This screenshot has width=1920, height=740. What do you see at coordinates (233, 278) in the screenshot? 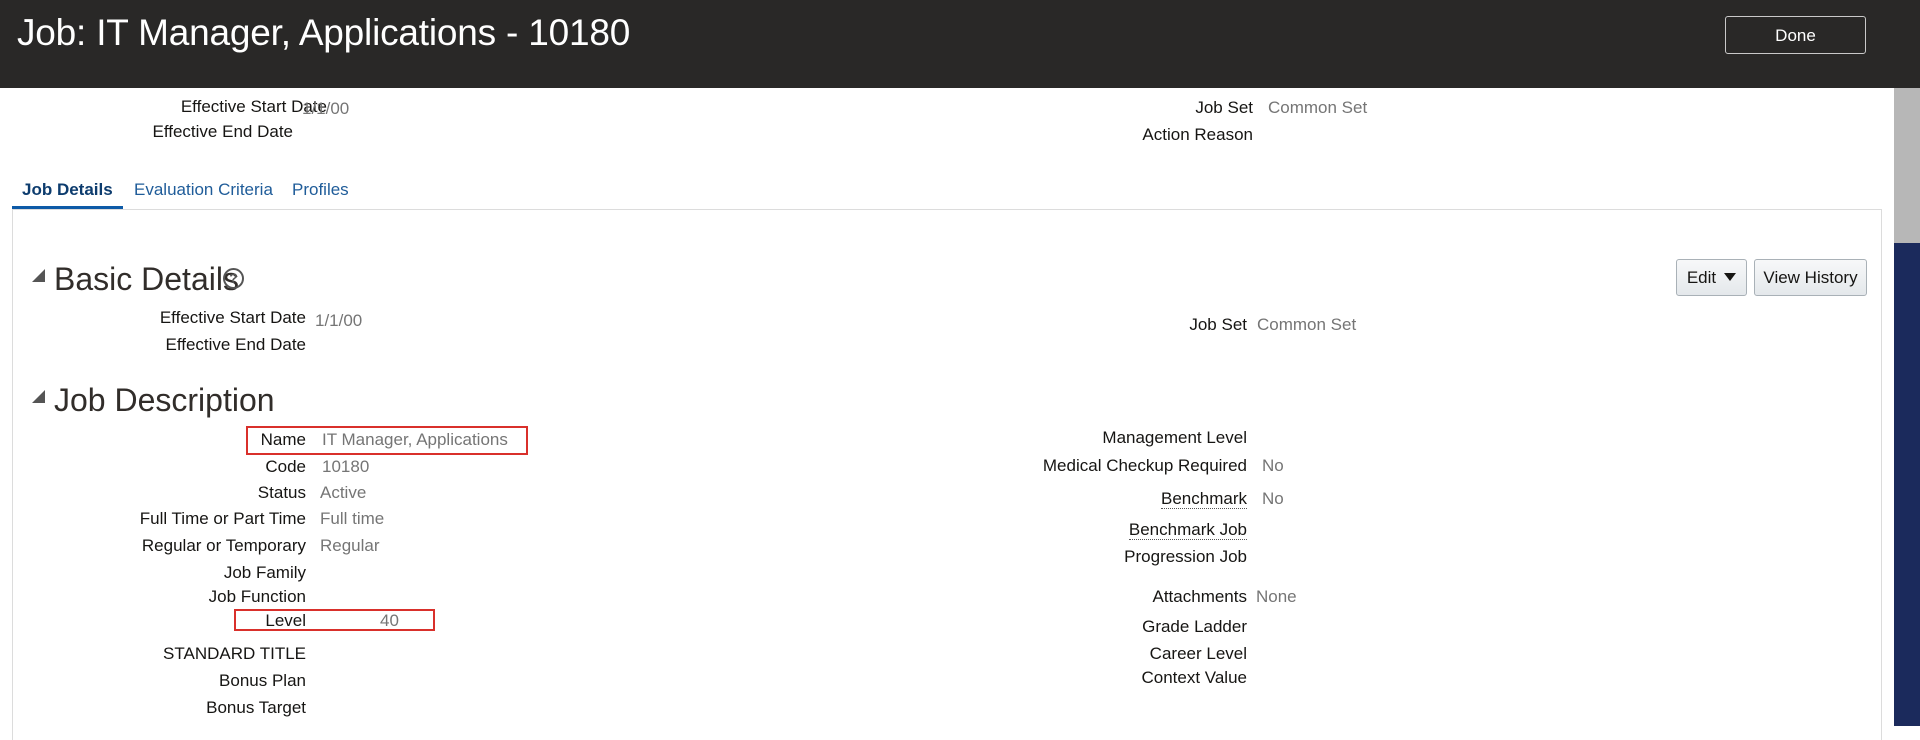
I see `help-icon: ?` at bounding box center [233, 278].